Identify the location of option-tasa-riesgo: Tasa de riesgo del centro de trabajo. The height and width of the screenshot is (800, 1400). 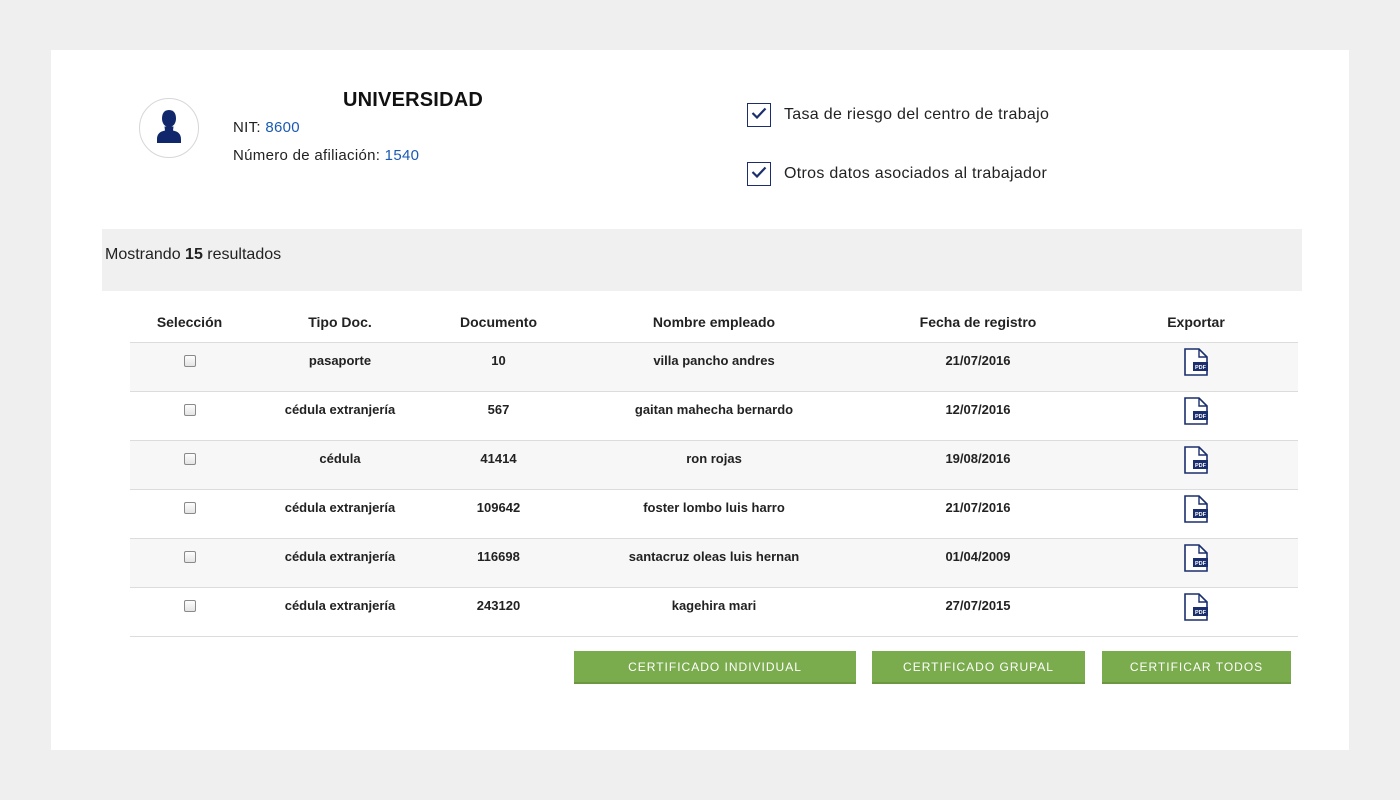
(898, 115).